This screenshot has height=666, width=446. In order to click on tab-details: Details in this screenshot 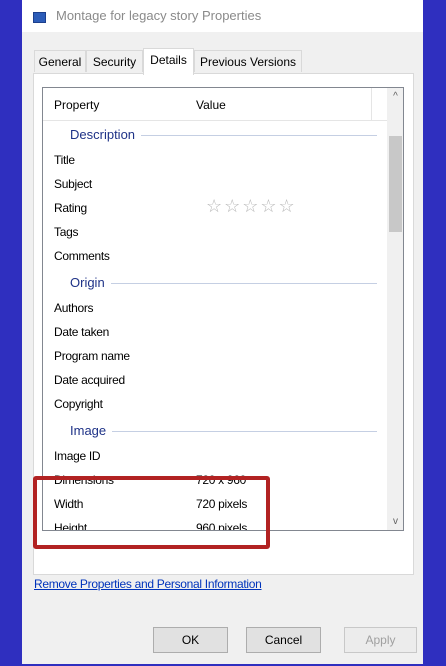, I will do `click(168, 61)`.